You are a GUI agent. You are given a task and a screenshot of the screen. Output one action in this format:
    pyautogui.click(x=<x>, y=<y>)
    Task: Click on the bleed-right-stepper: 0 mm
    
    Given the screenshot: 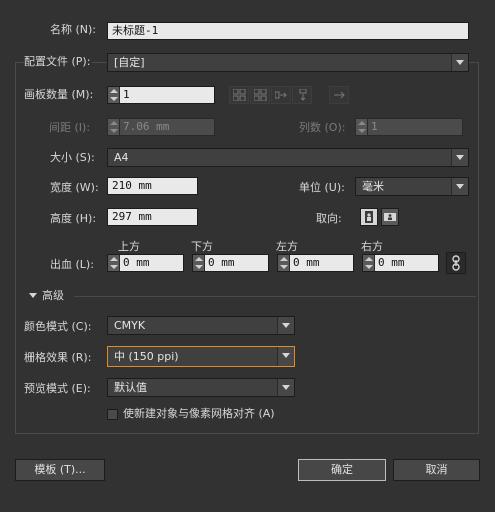 What is the action you would take?
    pyautogui.click(x=400, y=263)
    